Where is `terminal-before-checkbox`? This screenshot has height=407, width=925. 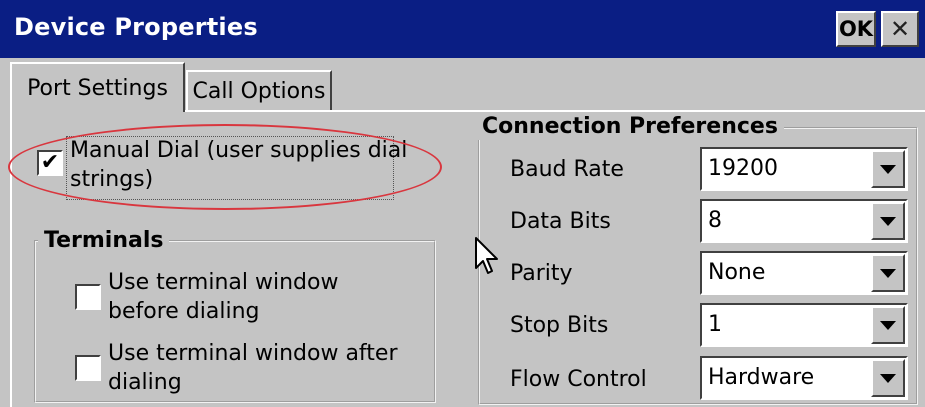
terminal-before-checkbox is located at coordinates (88, 297).